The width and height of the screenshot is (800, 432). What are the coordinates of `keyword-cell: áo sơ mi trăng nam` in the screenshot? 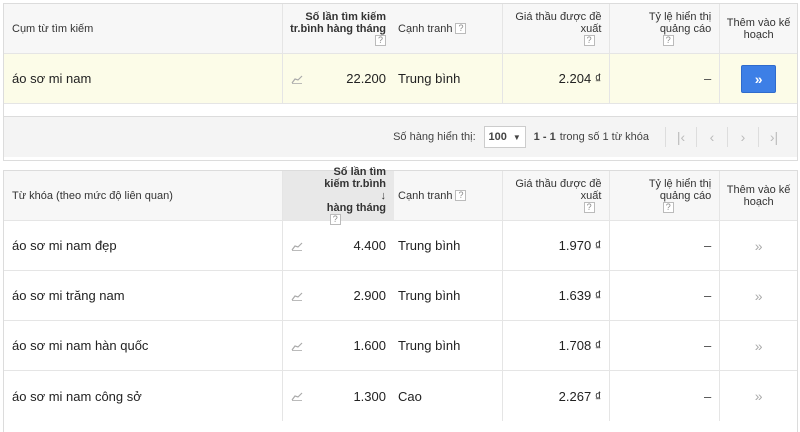 It's located at (68, 295).